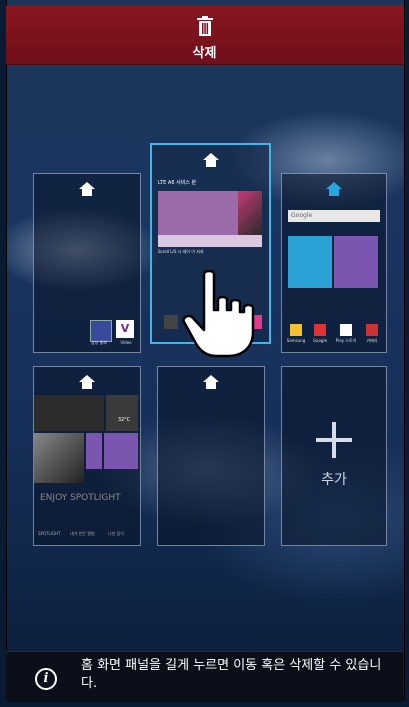 This screenshot has height=707, width=409. What do you see at coordinates (204, 53) in the screenshot?
I see `delete-label: 삭제` at bounding box center [204, 53].